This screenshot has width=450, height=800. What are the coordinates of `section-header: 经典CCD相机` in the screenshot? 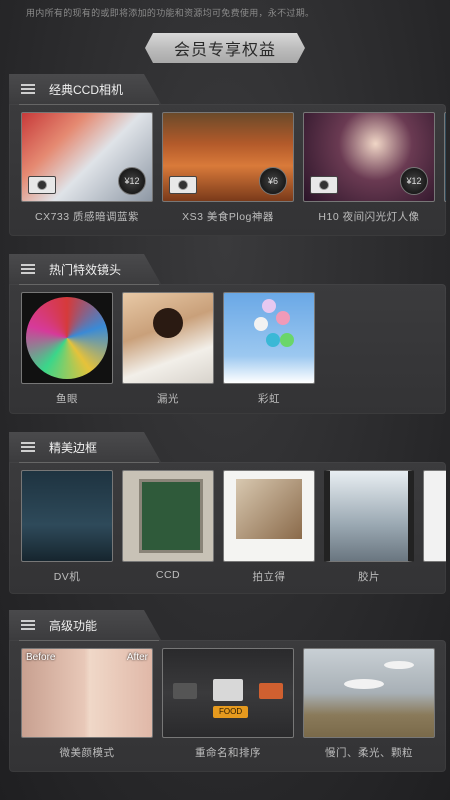 It's located at (85, 89).